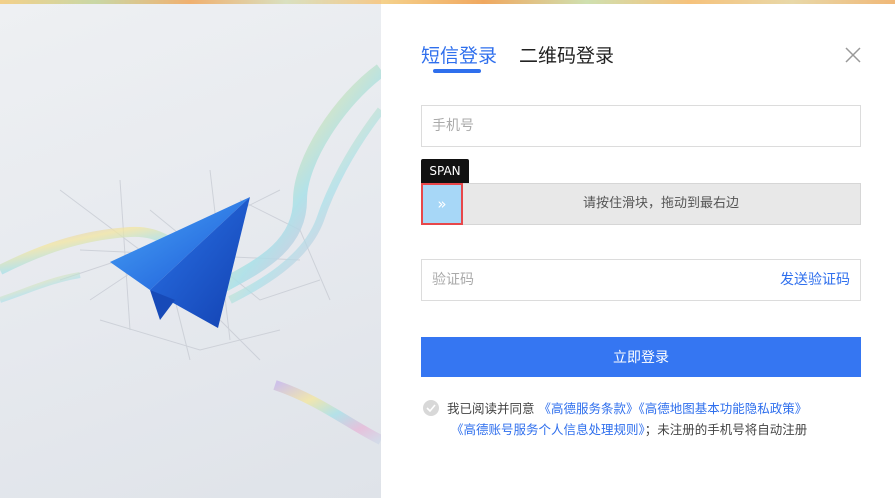  I want to click on verification-code-input, so click(572, 280).